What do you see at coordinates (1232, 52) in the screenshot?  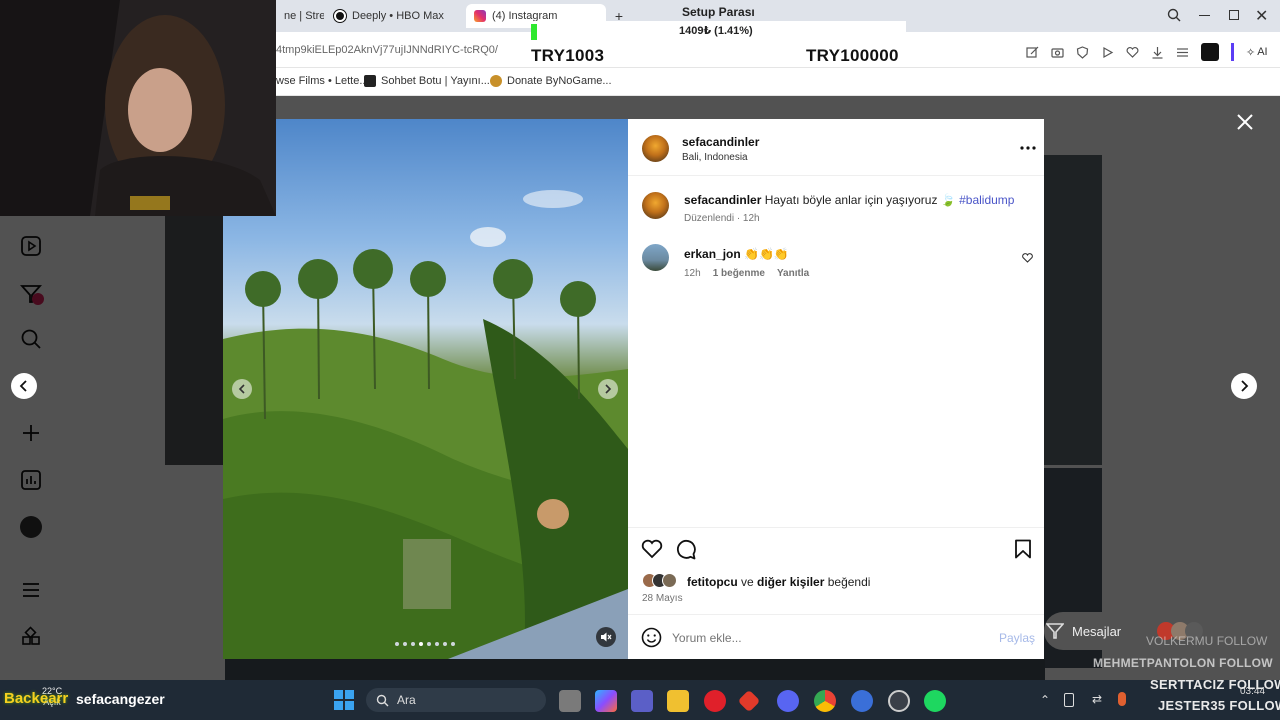 I see `sidebar-toggle-icon` at bounding box center [1232, 52].